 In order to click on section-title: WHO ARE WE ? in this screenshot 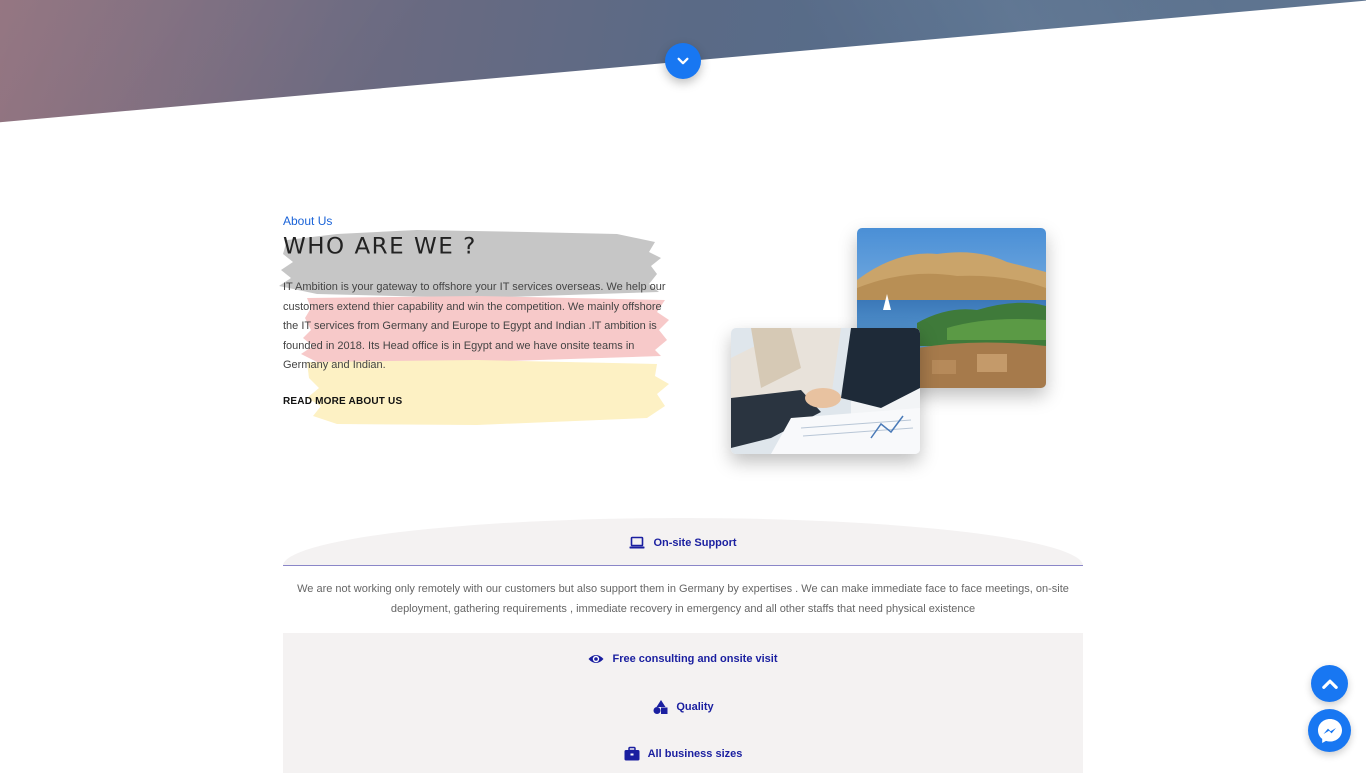, I will do `click(380, 247)`.